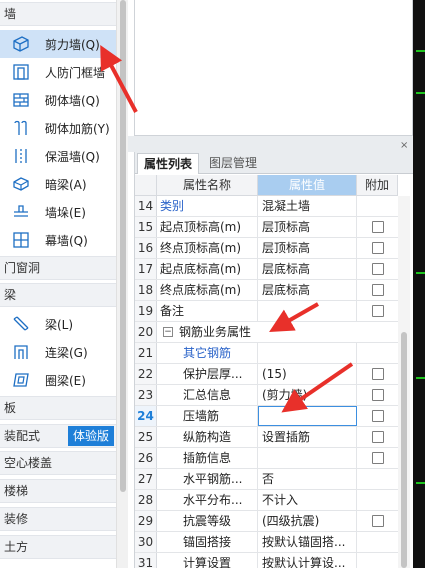 This screenshot has height=568, width=425. Describe the element at coordinates (58, 352) in the screenshot. I see `nav-item-coupling-beam: 连梁(G)` at that location.